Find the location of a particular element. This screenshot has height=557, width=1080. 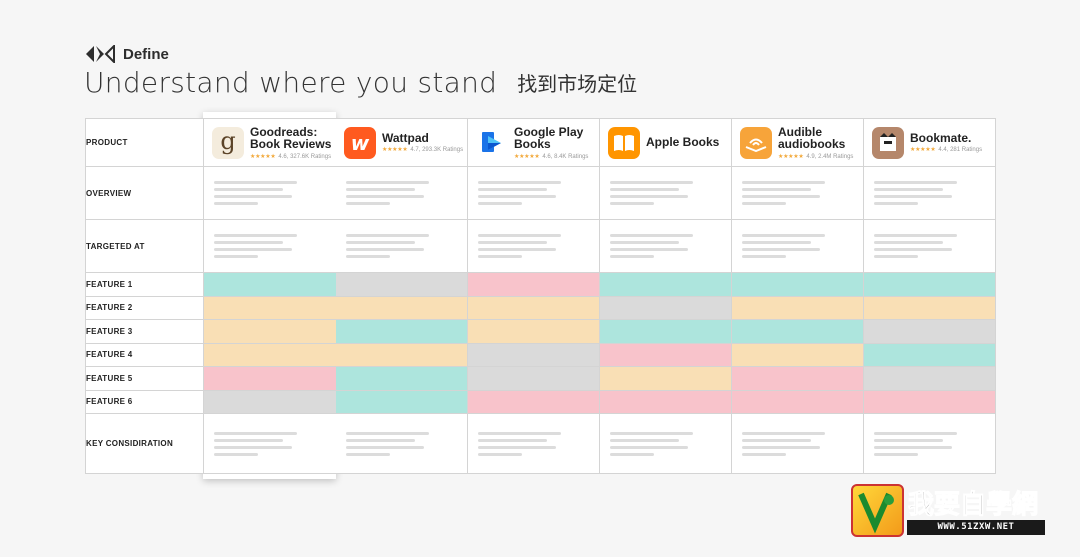

overview-row: OVERVIEW is located at coordinates (540, 193).